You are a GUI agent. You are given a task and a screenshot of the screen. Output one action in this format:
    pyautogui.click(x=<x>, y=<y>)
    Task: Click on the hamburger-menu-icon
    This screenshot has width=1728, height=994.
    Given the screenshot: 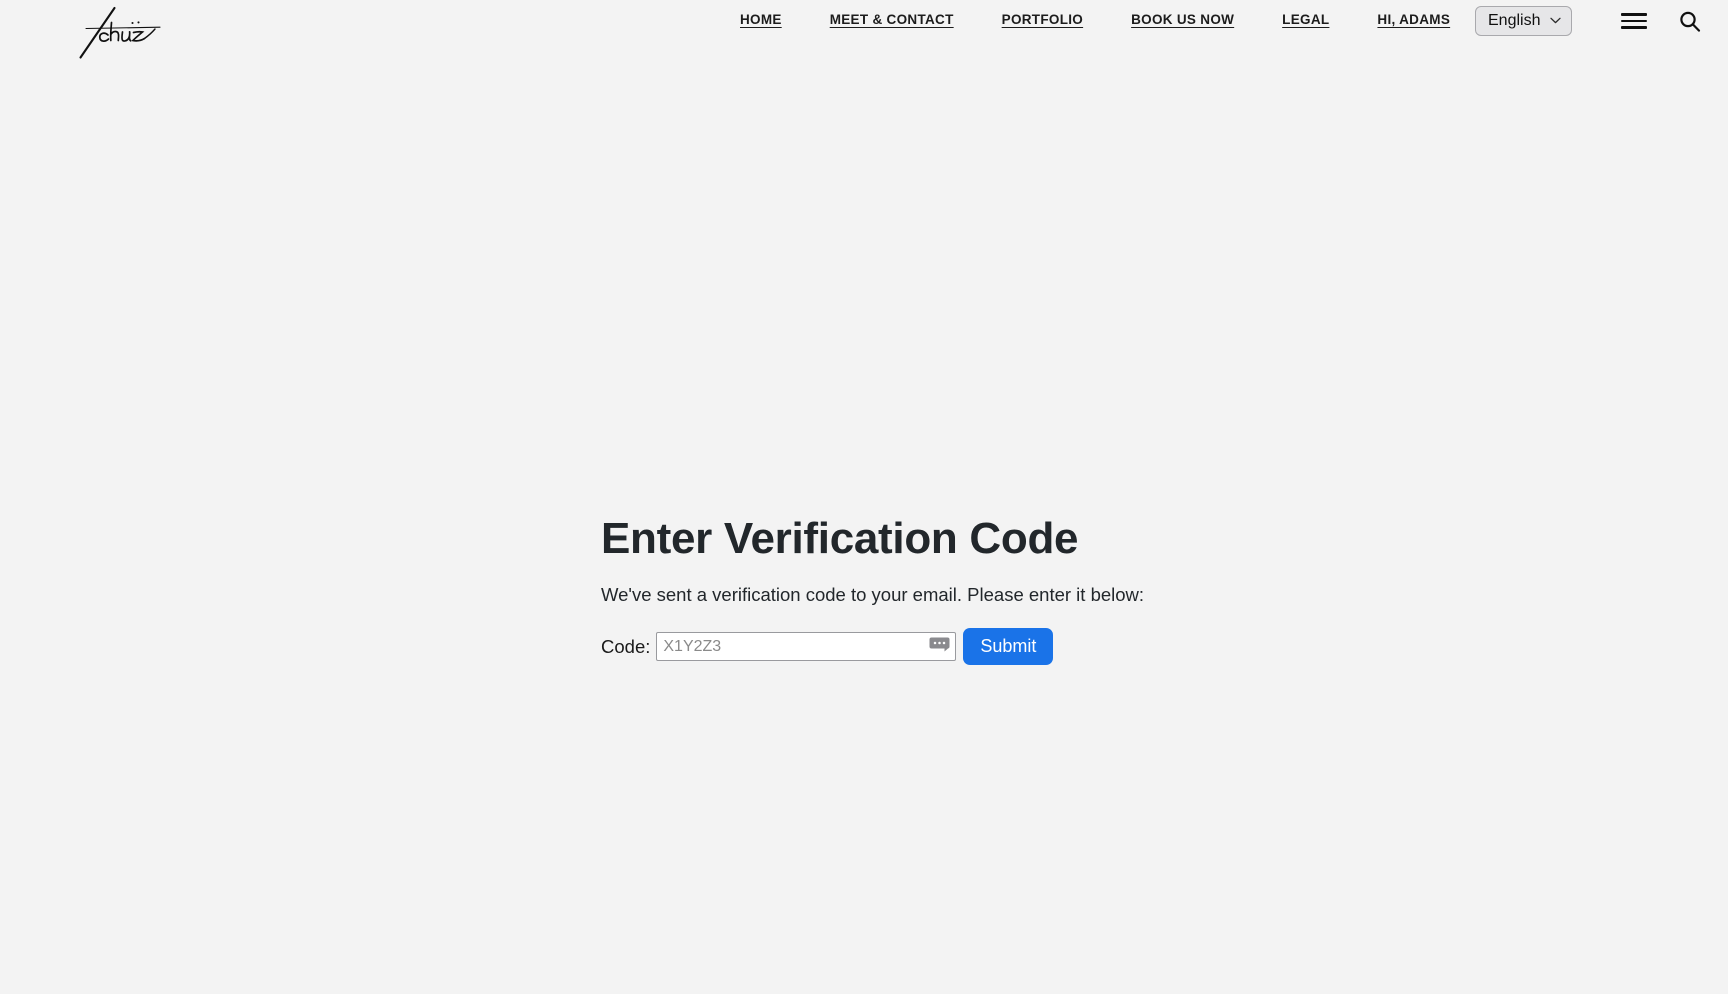 What is the action you would take?
    pyautogui.click(x=1634, y=21)
    